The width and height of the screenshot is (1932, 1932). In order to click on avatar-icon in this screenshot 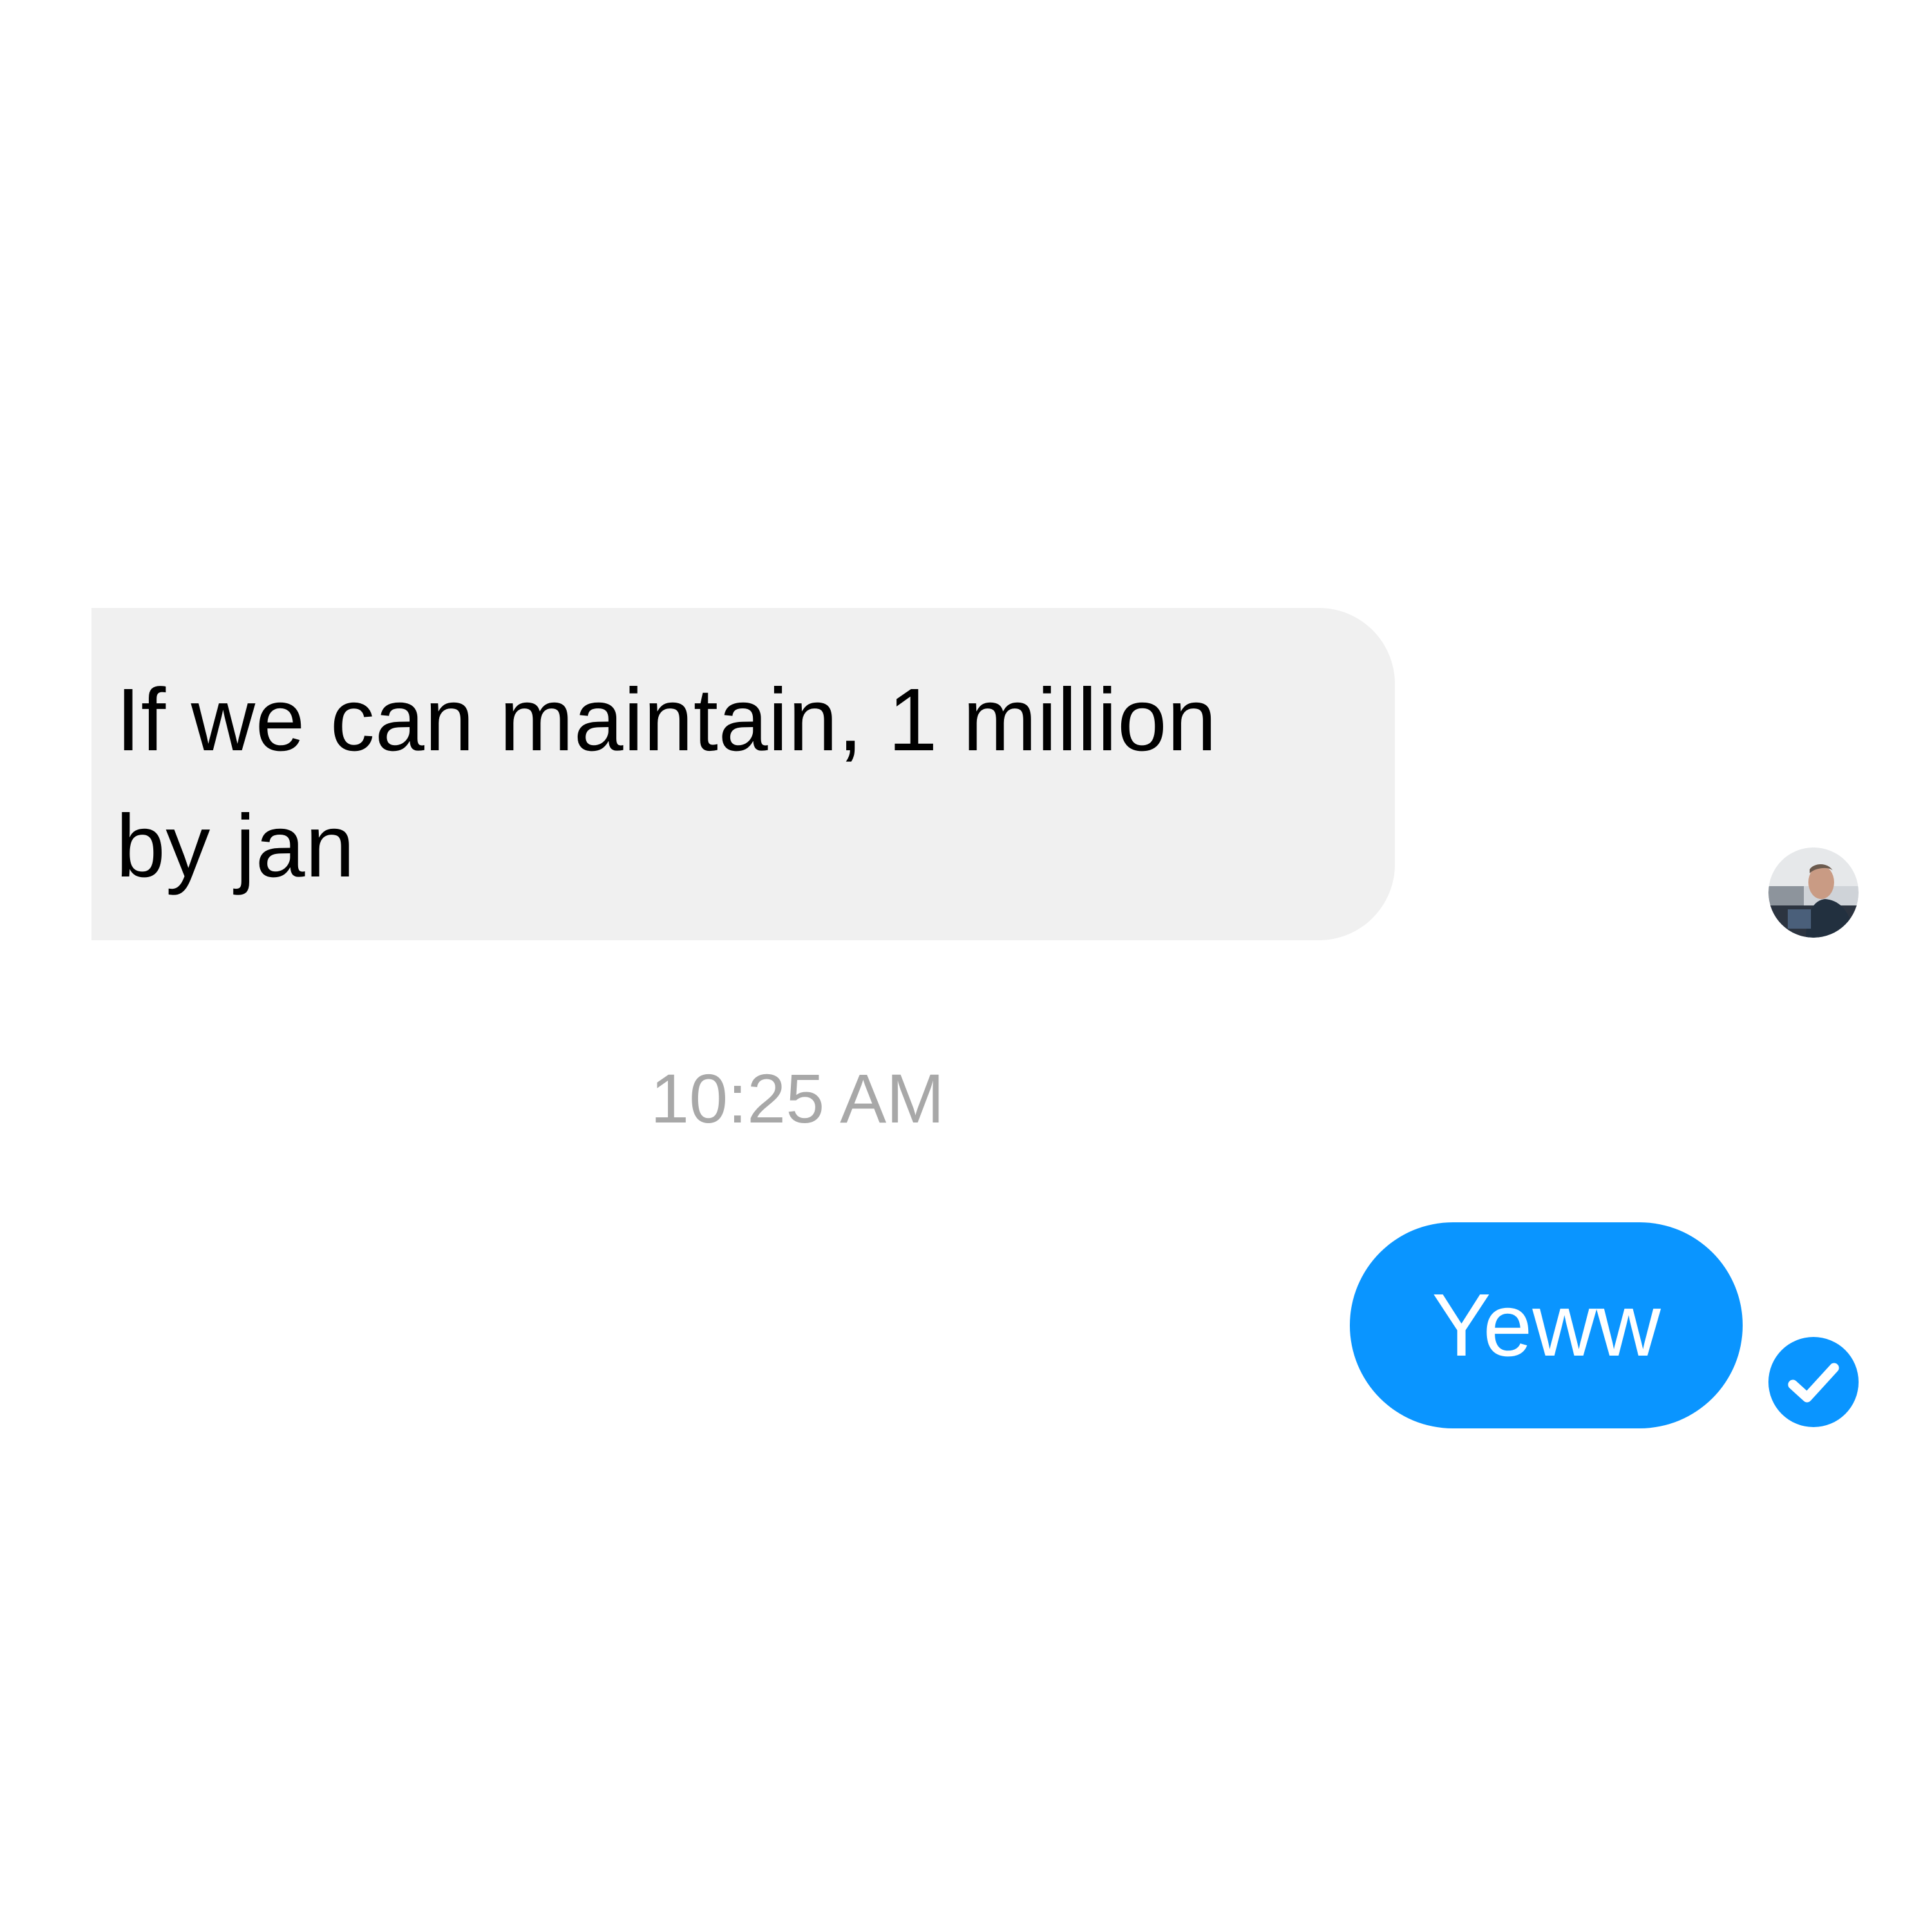, I will do `click(1814, 893)`.